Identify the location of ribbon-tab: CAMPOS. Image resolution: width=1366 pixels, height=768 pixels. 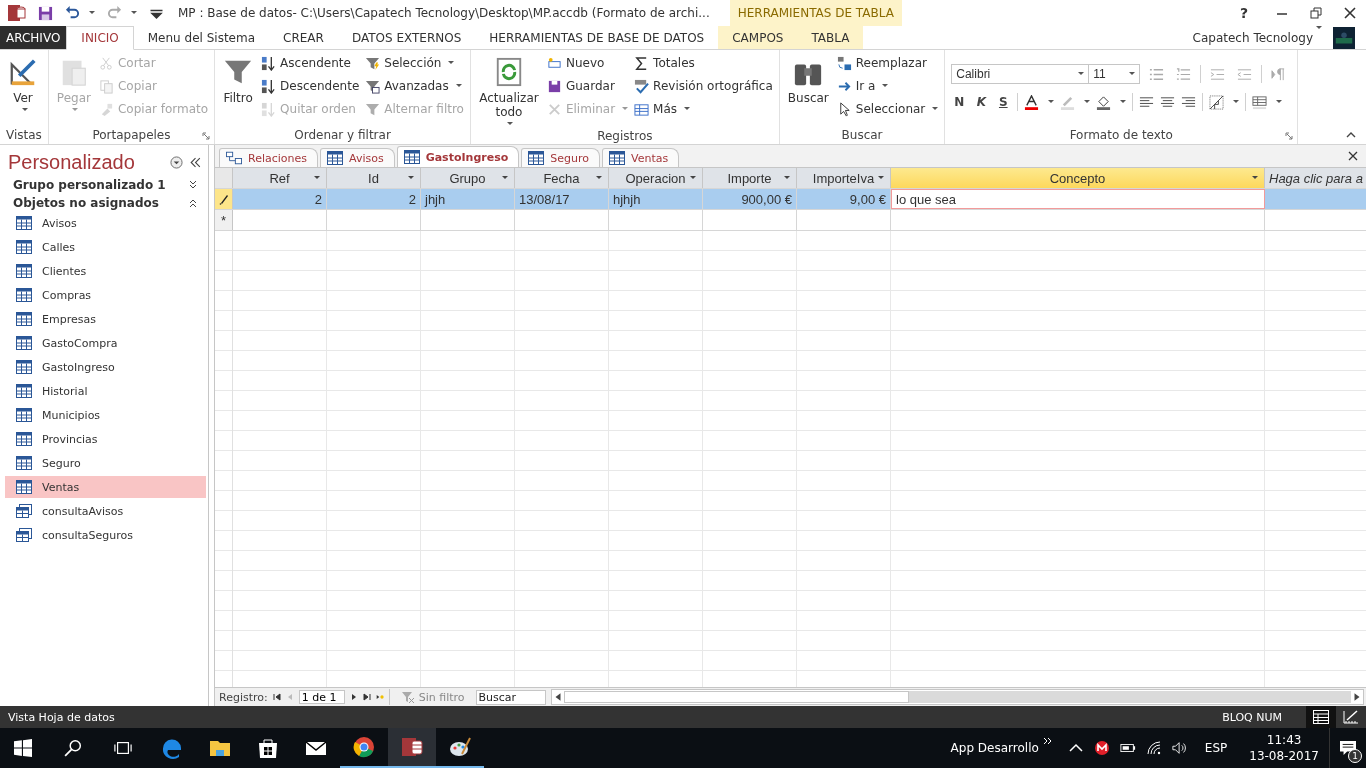
(758, 37).